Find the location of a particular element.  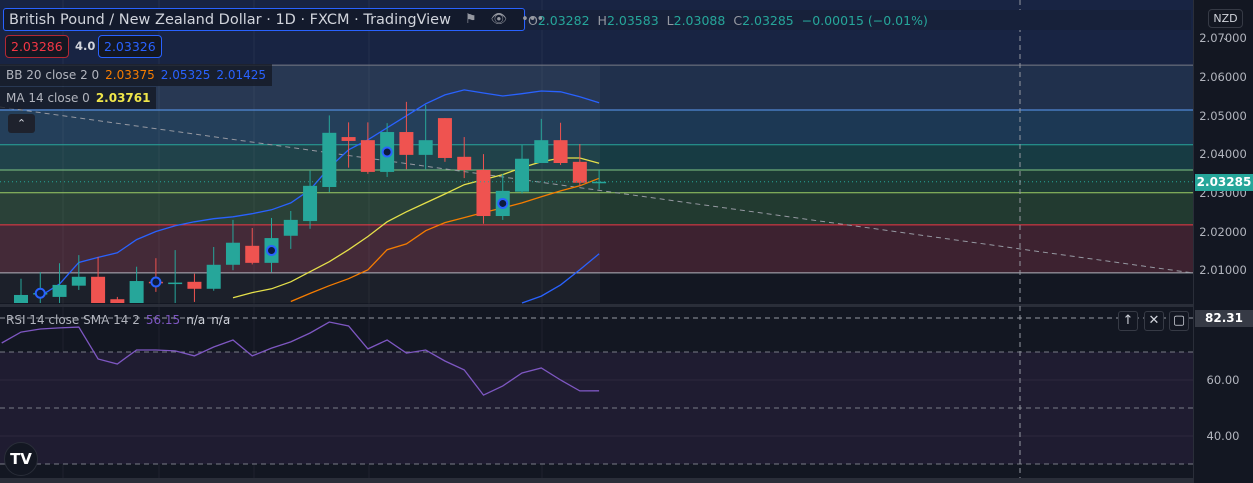

rsi-axis-label: 40.00 is located at coordinates (1223, 436).